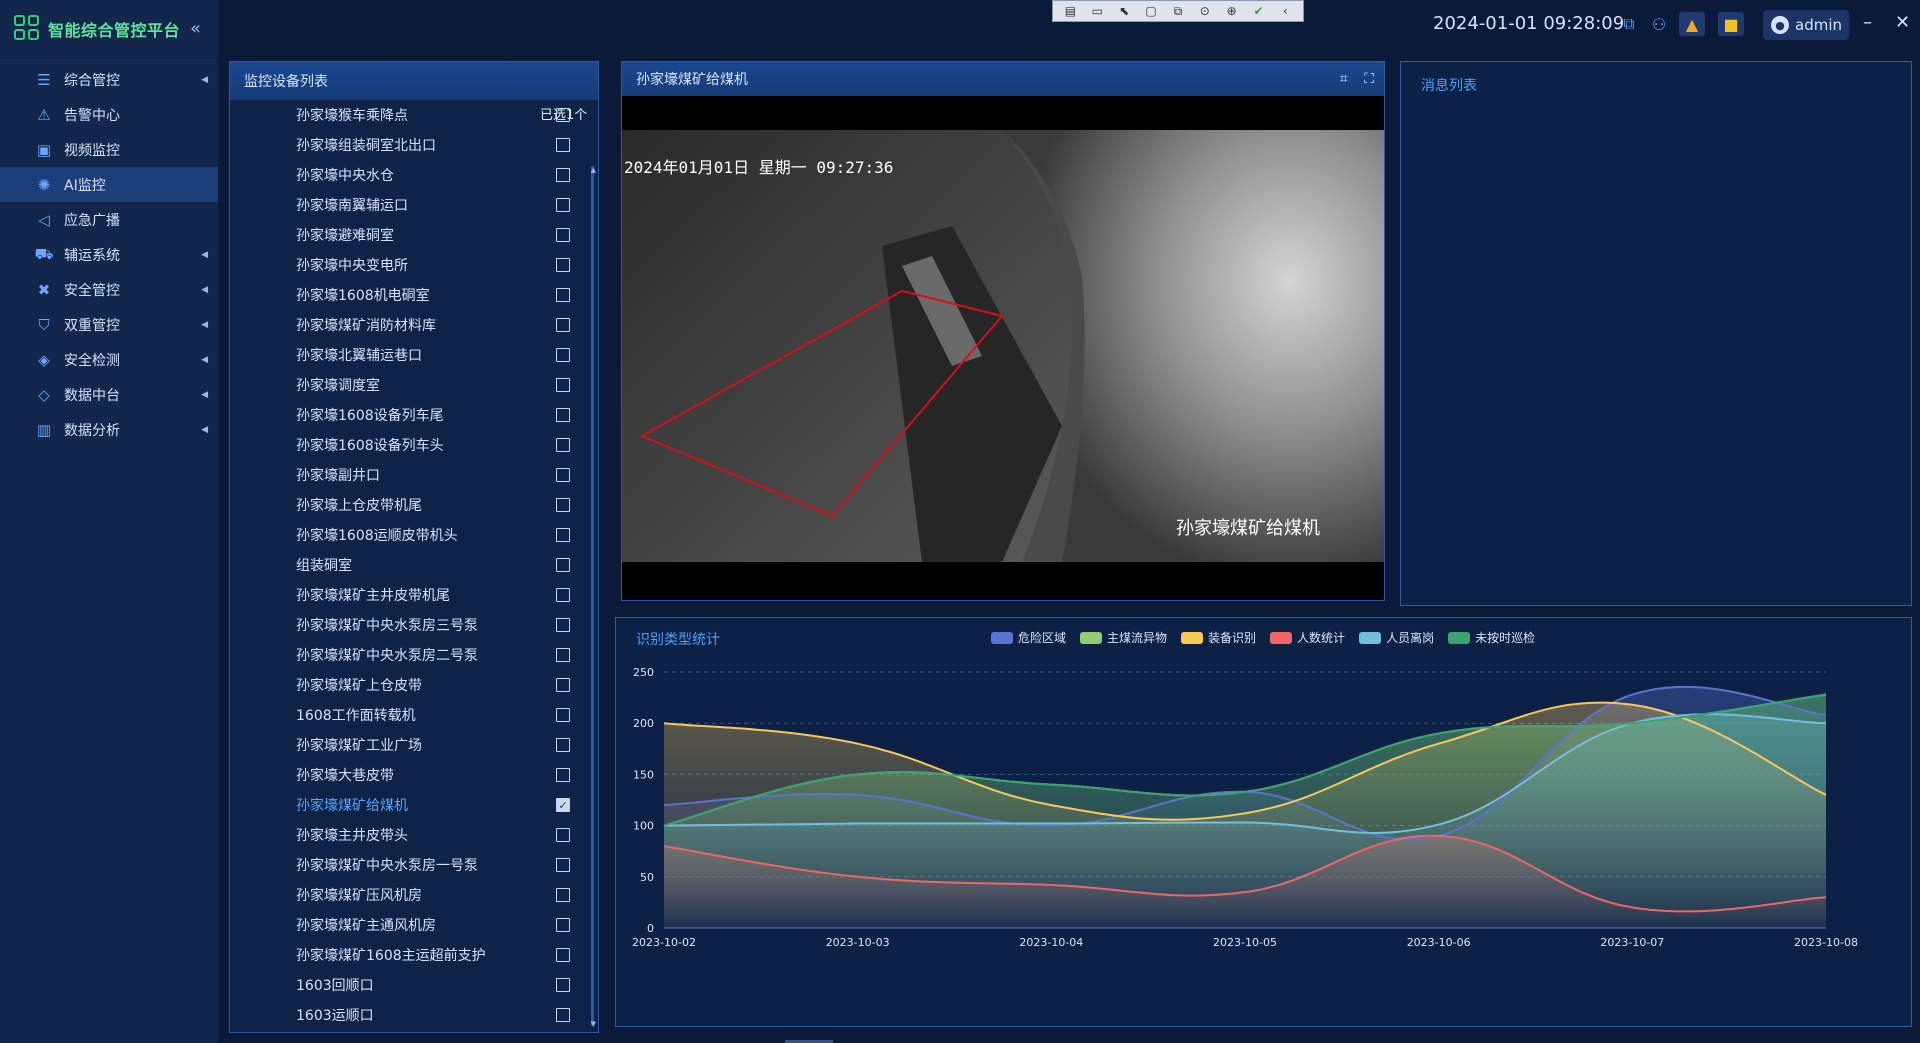 The height and width of the screenshot is (1043, 1920). What do you see at coordinates (109, 324) in the screenshot?
I see `sidebar-item-7: ⛉ 双重管控 ◀` at bounding box center [109, 324].